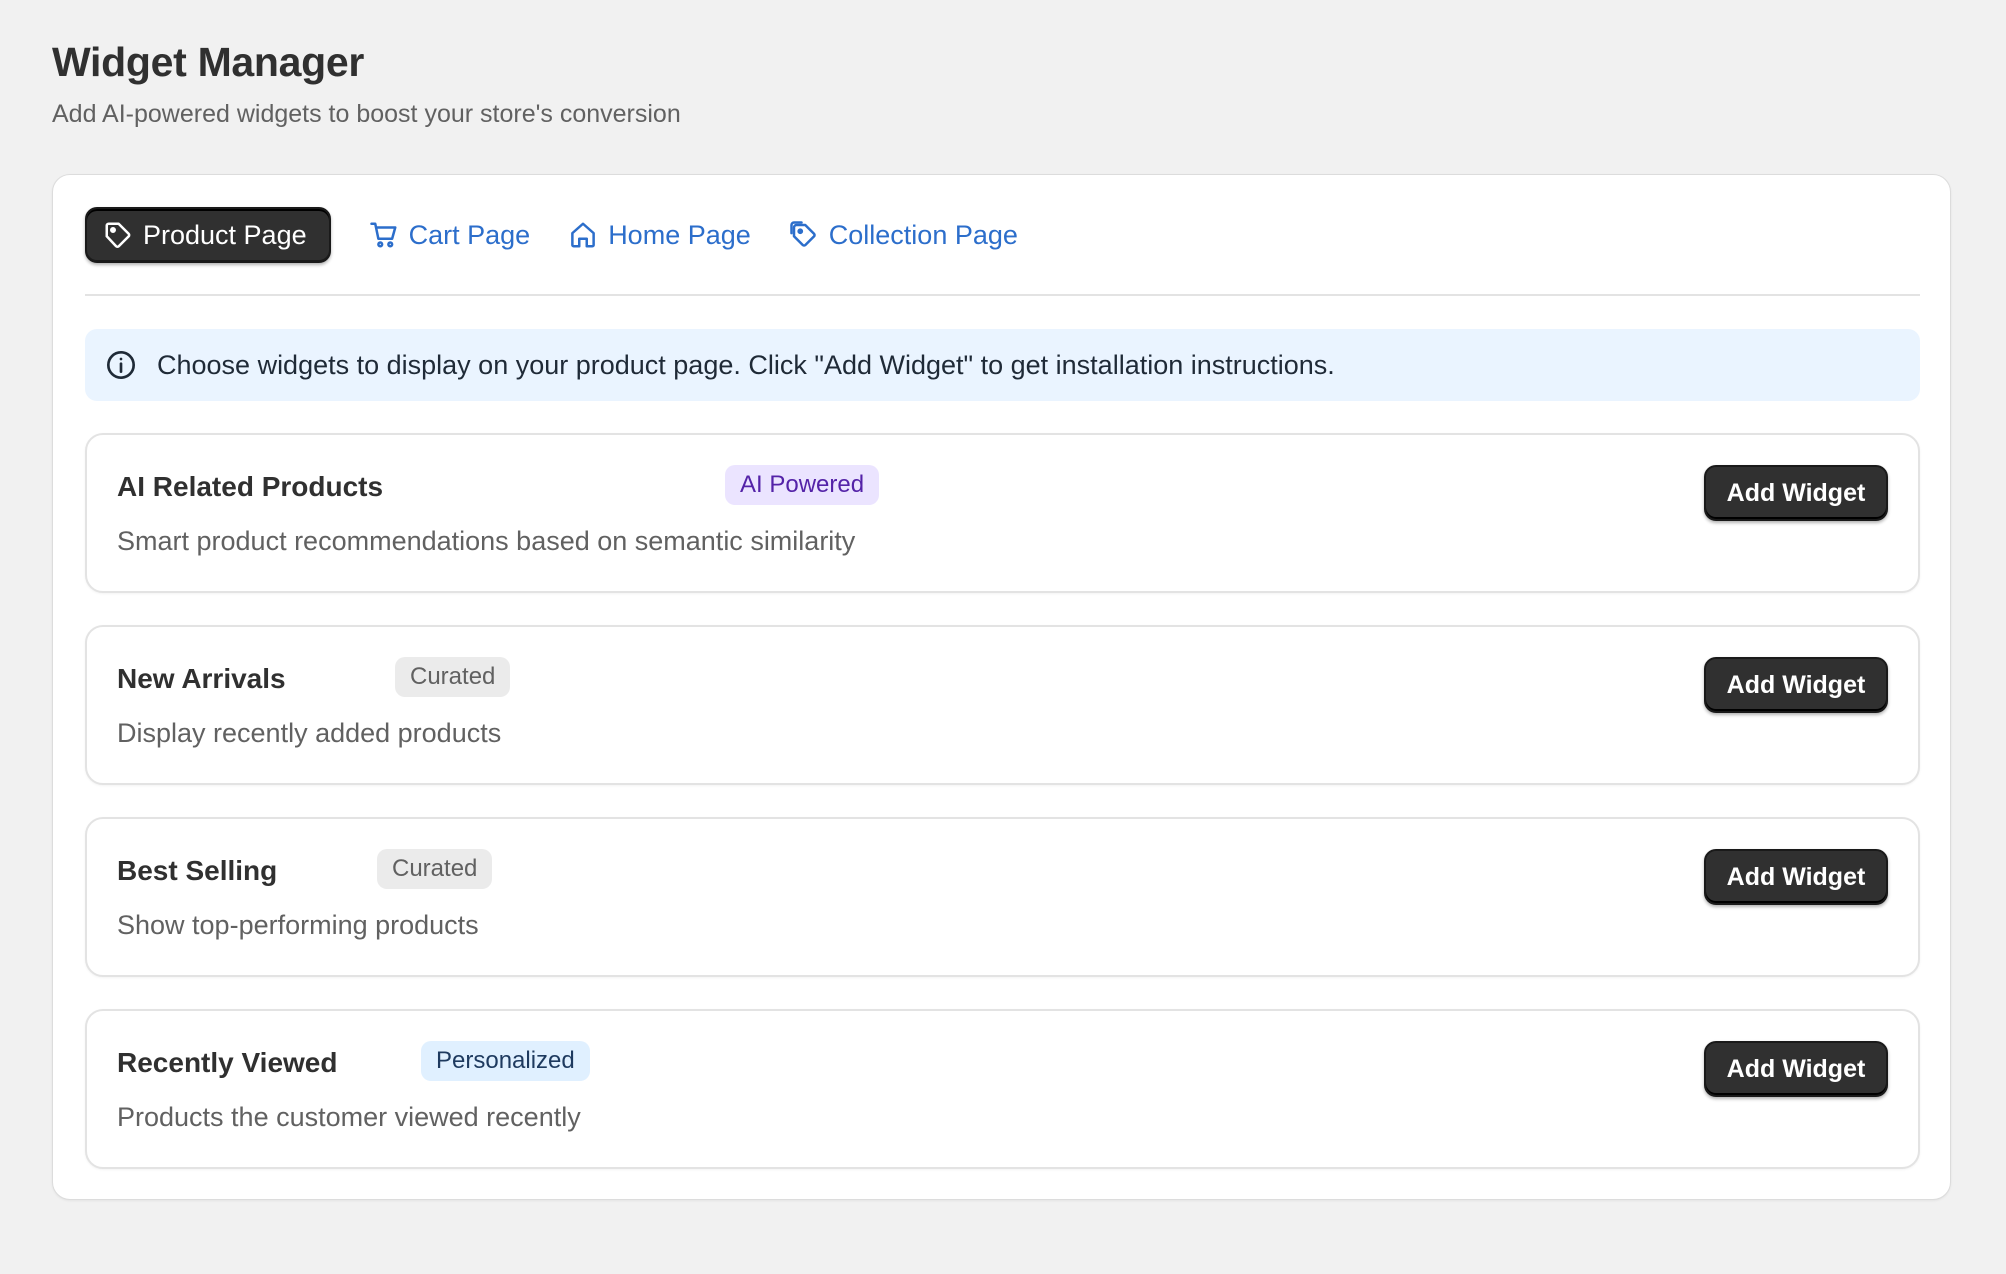 The image size is (2006, 1274). Describe the element at coordinates (802, 485) in the screenshot. I see `badge-ai-powered: AI Powered` at that location.